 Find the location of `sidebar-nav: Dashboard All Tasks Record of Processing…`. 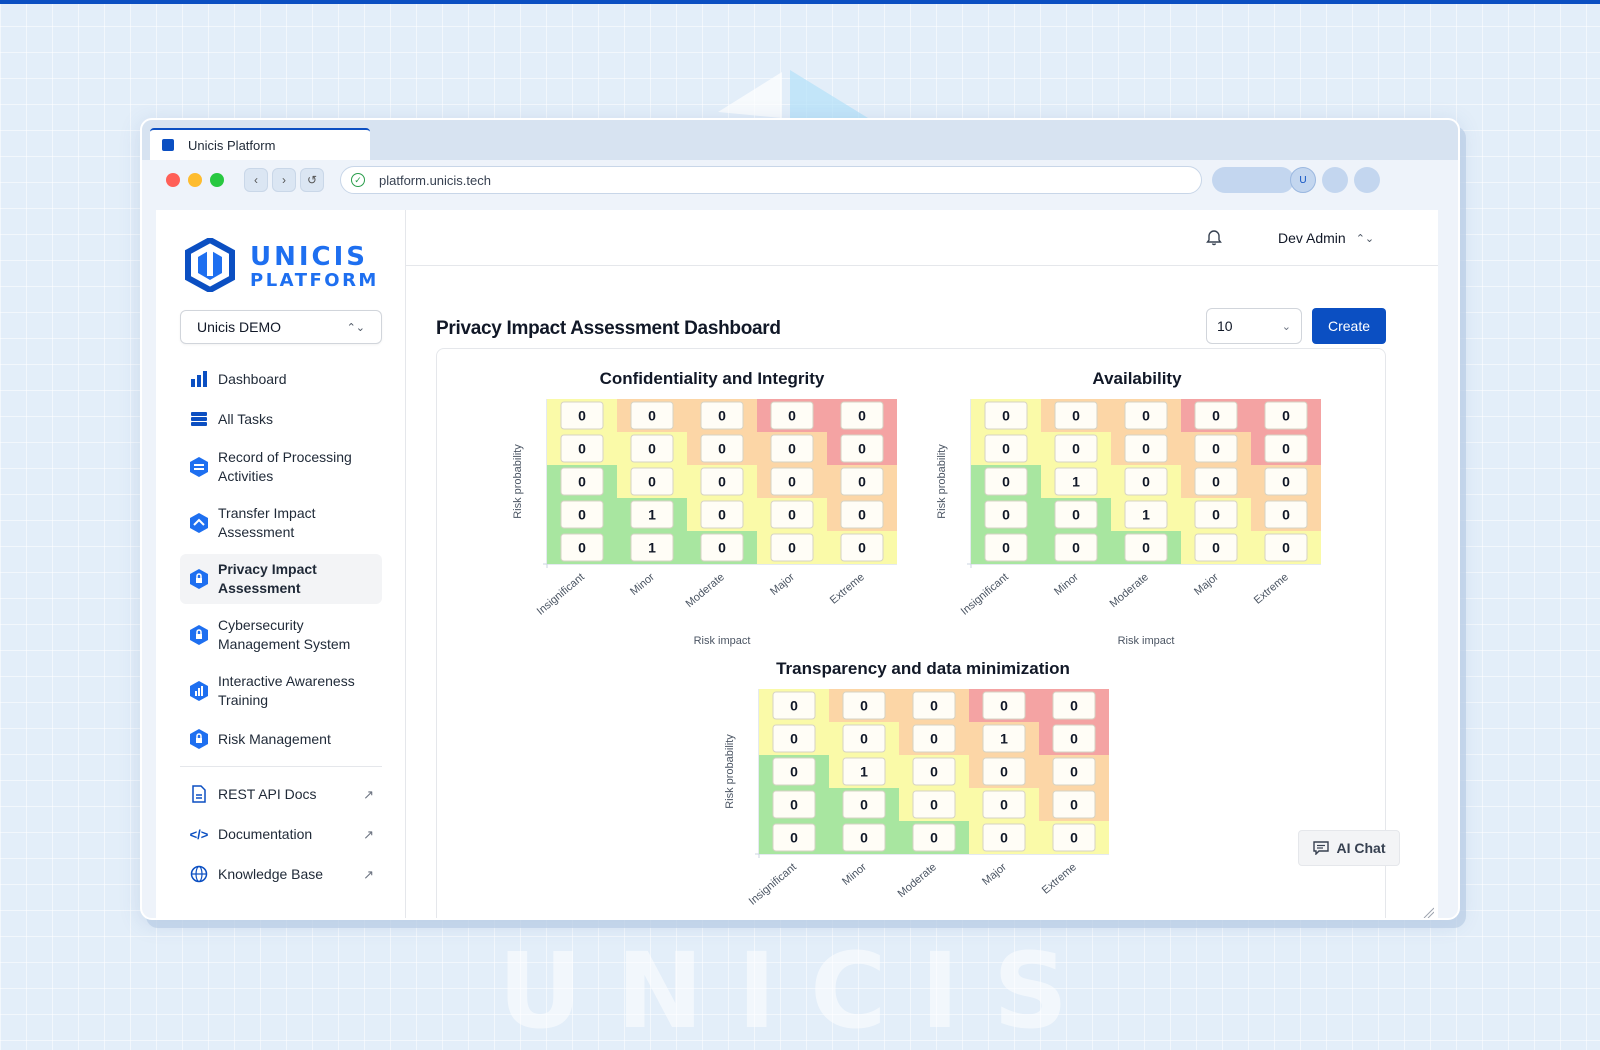

sidebar-nav: Dashboard All Tasks Record of Processing… is located at coordinates (281, 626).